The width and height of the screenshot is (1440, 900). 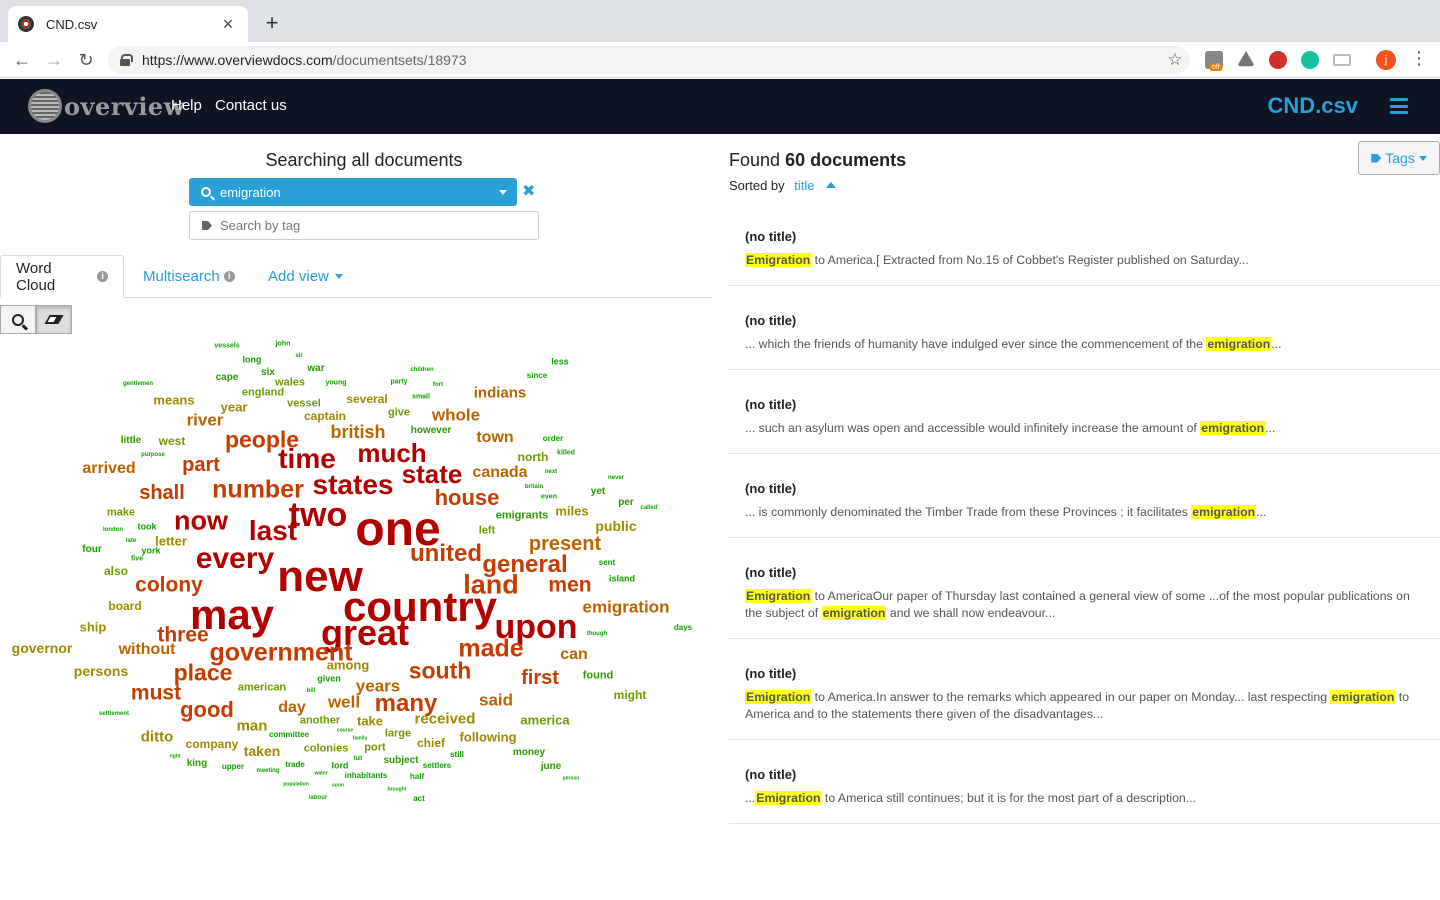 I want to click on word-cloud-term: chief, so click(x=431, y=743).